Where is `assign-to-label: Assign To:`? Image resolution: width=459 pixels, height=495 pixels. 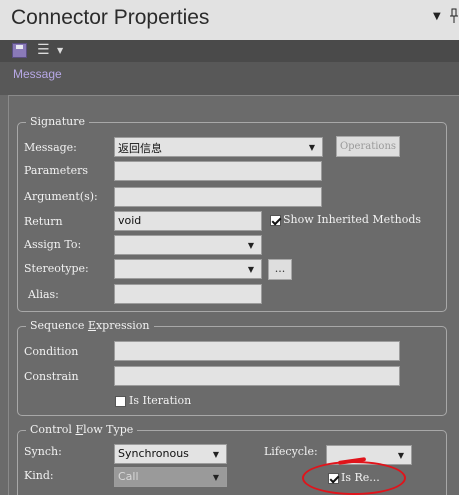
assign-to-label: Assign To: is located at coordinates (53, 244).